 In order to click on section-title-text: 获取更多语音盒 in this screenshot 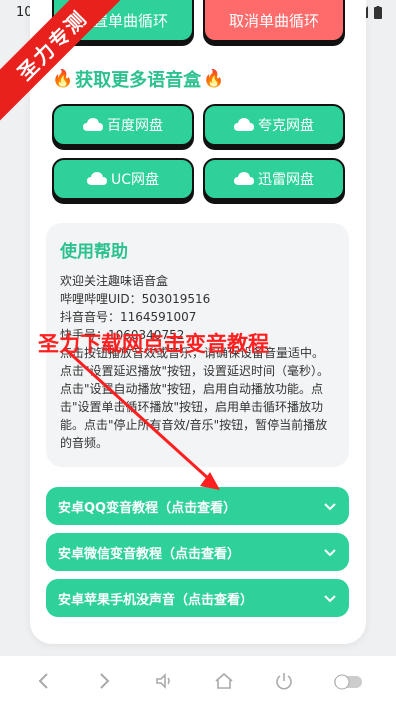, I will do `click(138, 80)`.